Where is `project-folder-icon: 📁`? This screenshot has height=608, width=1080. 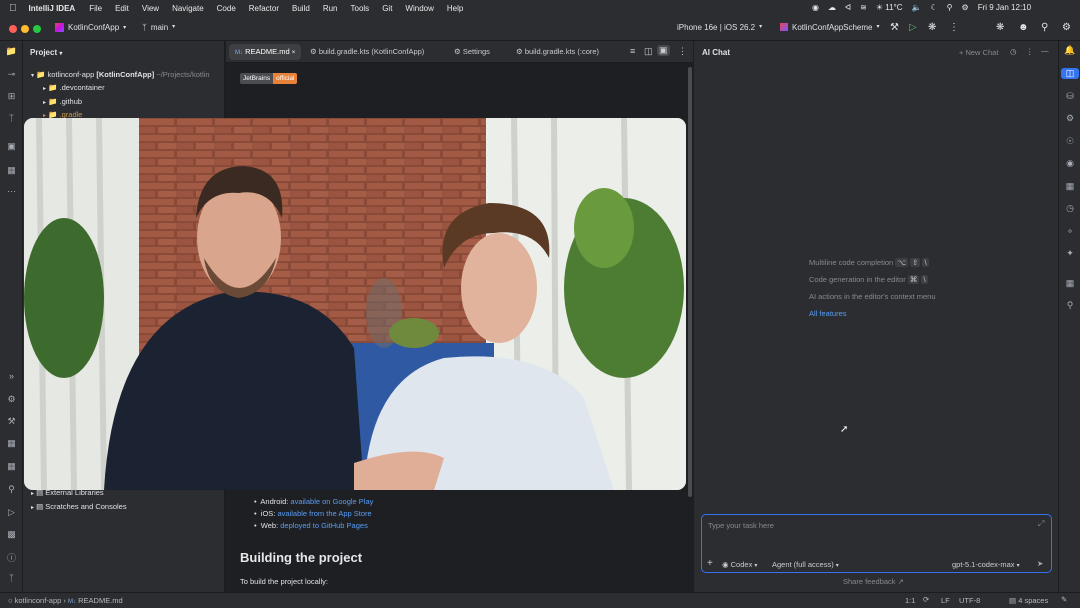 project-folder-icon: 📁 is located at coordinates (11, 51).